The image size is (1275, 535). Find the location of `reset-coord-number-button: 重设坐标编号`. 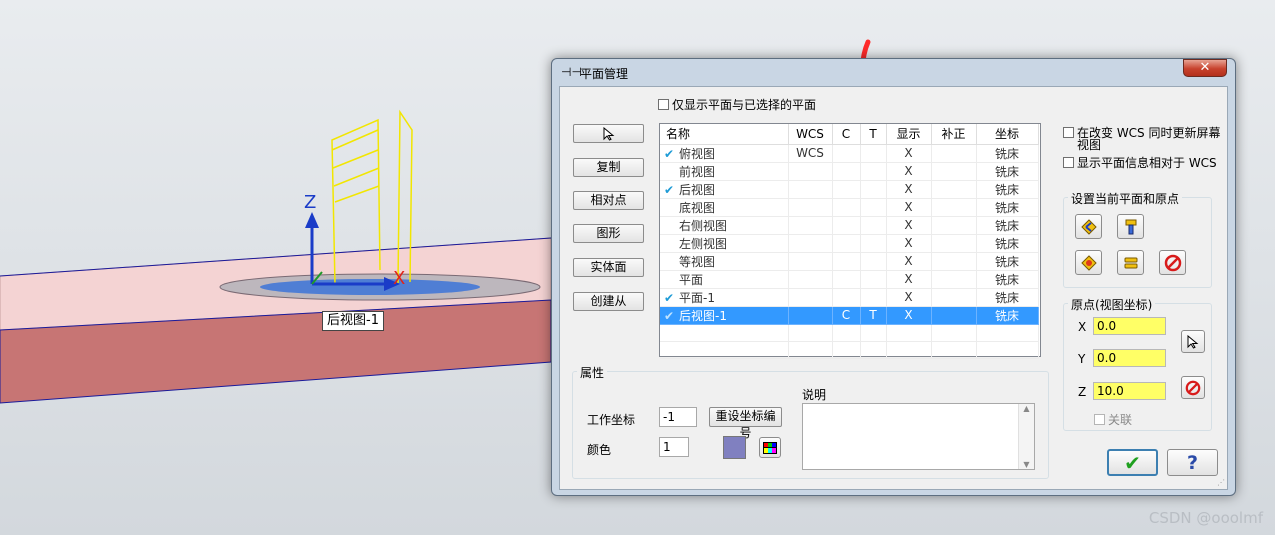

reset-coord-number-button: 重设坐标编号 is located at coordinates (745, 423).